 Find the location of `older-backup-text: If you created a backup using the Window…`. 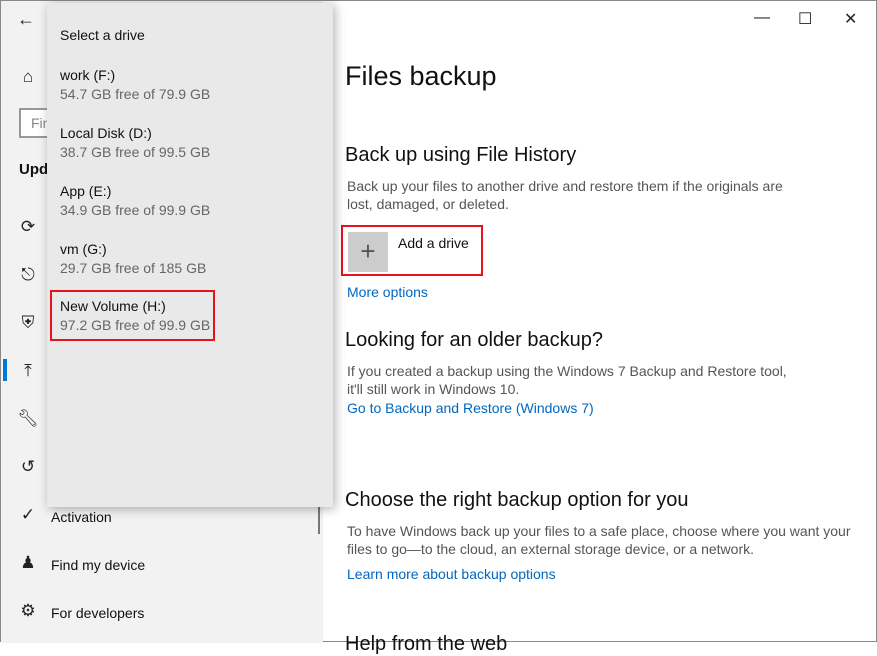

older-backup-text: If you created a backup using the Window… is located at coordinates (567, 380).